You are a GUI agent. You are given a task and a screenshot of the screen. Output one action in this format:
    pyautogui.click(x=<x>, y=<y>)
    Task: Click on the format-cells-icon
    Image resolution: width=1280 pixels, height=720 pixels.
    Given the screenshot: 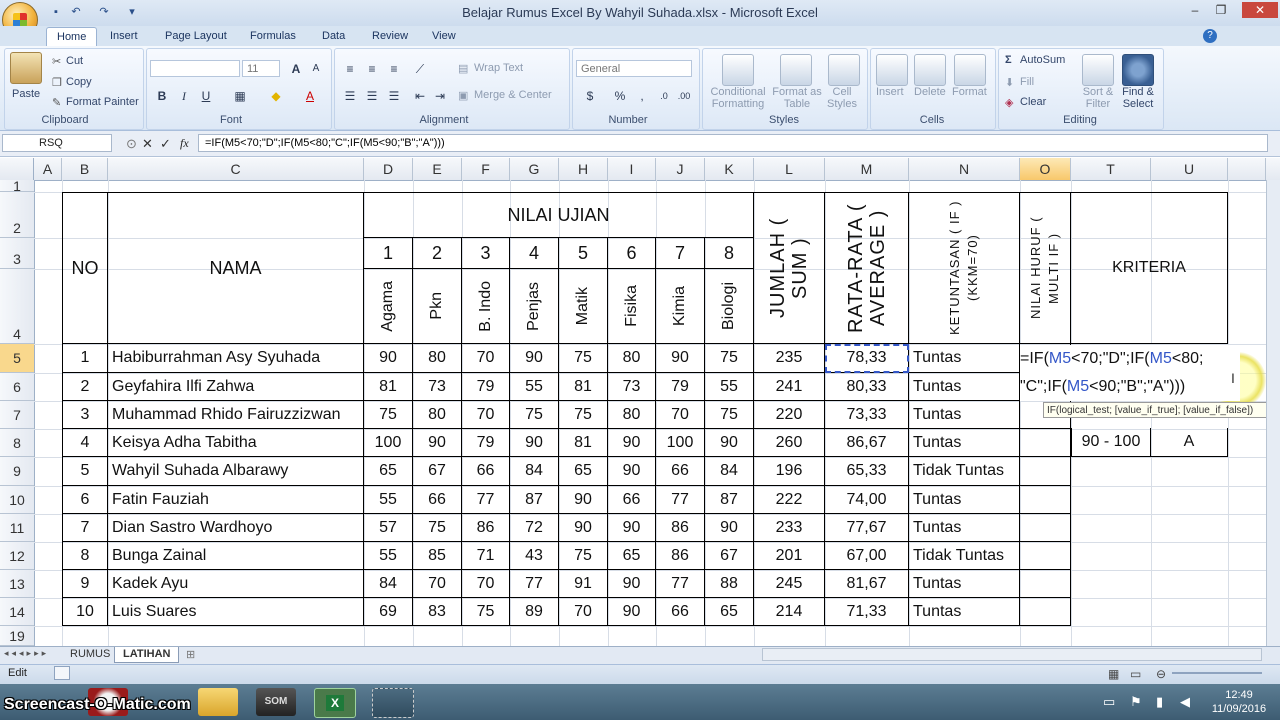 What is the action you would take?
    pyautogui.click(x=970, y=70)
    